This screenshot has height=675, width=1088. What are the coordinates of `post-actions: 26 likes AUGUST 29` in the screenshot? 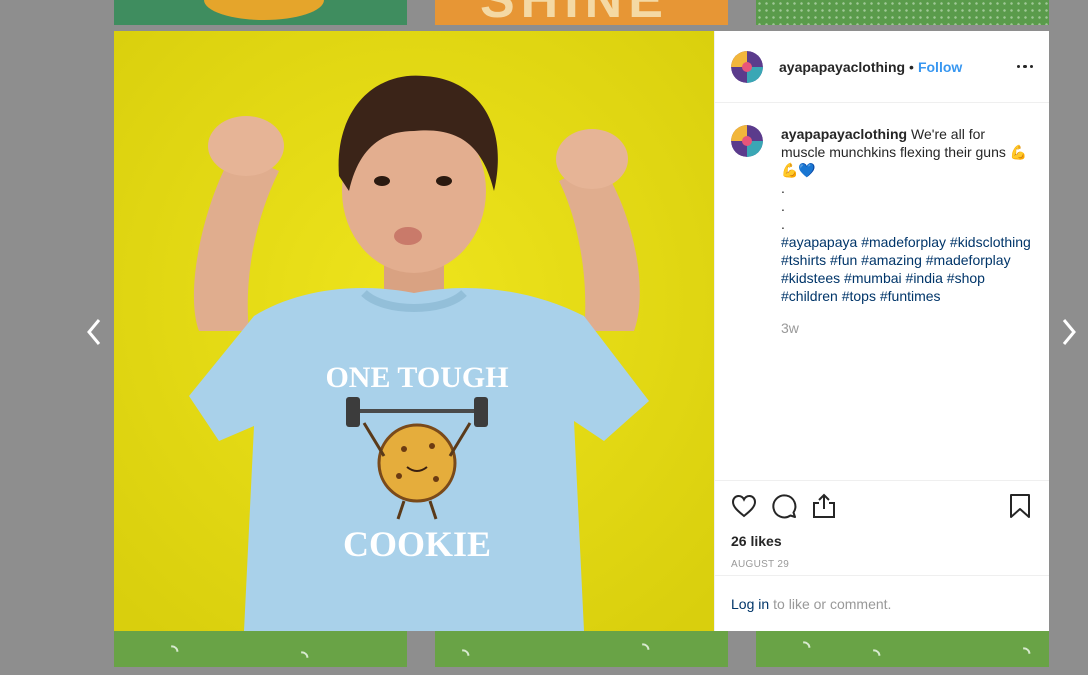 It's located at (882, 527).